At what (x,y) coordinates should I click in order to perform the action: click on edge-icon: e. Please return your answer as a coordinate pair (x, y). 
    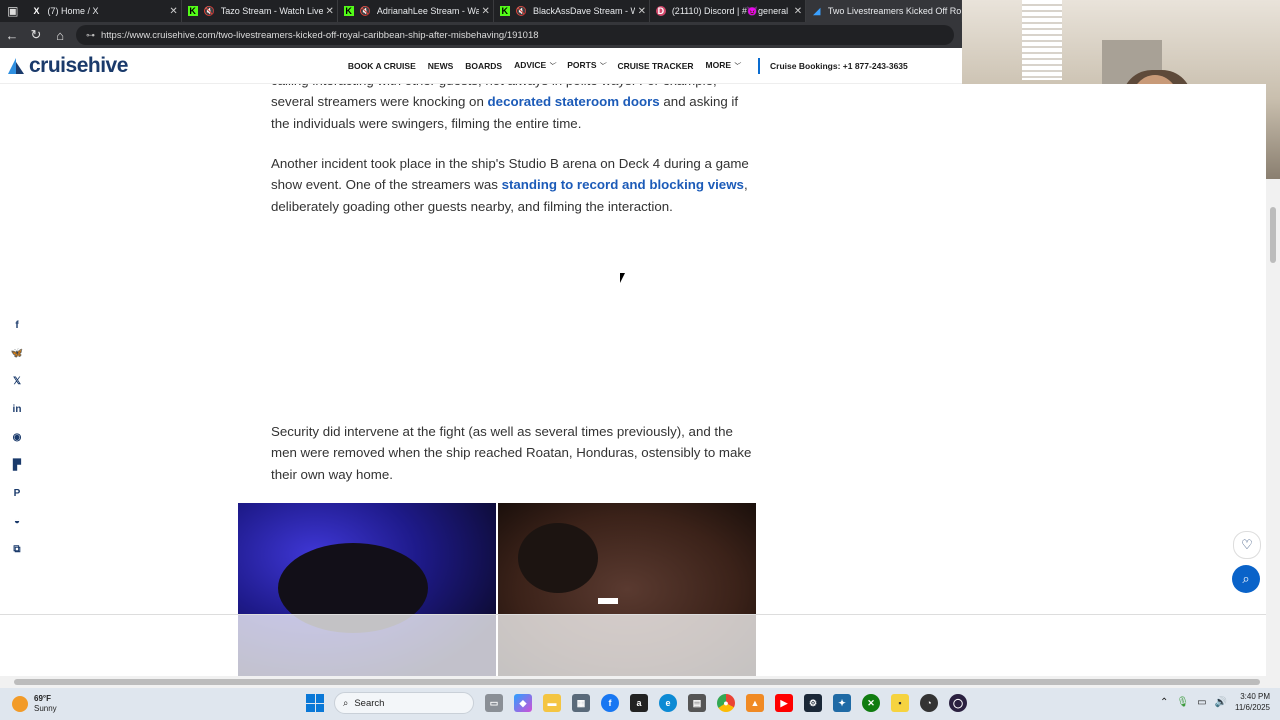
    Looking at the image, I should click on (668, 703).